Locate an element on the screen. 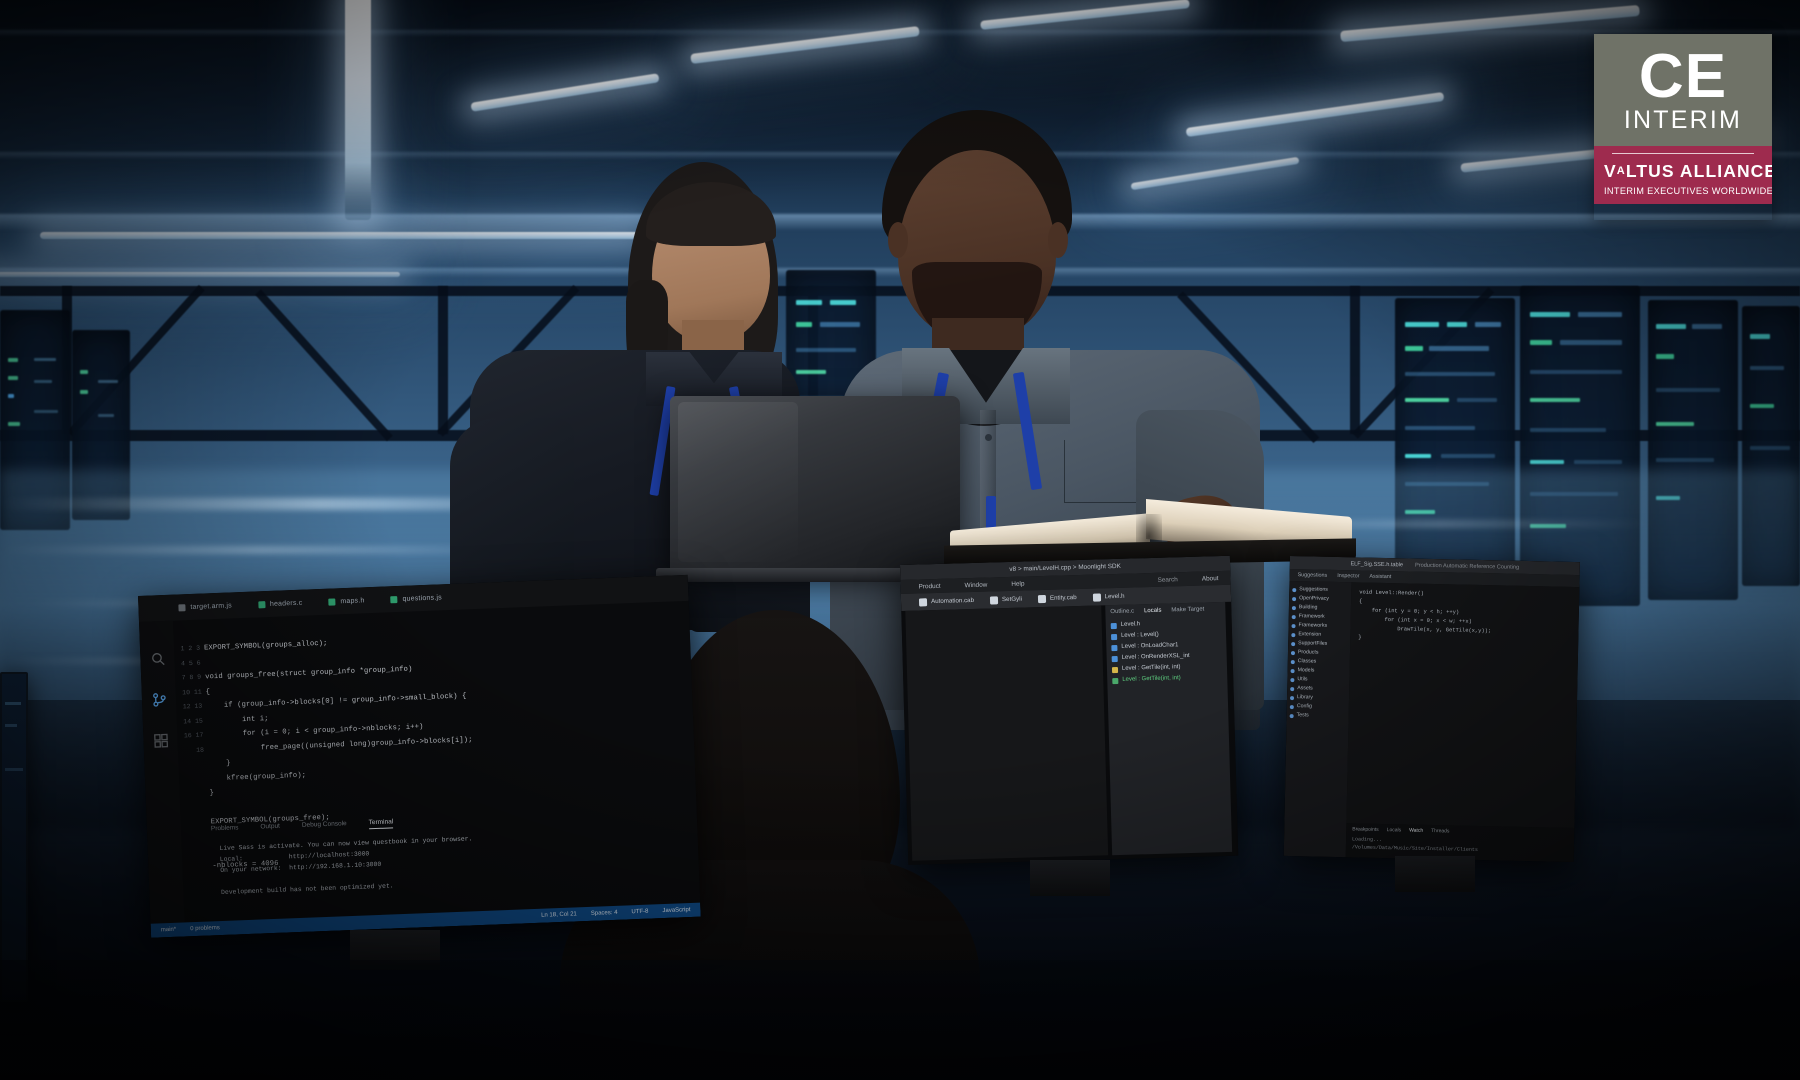  tree-item-label: Config is located at coordinates (1304, 706).